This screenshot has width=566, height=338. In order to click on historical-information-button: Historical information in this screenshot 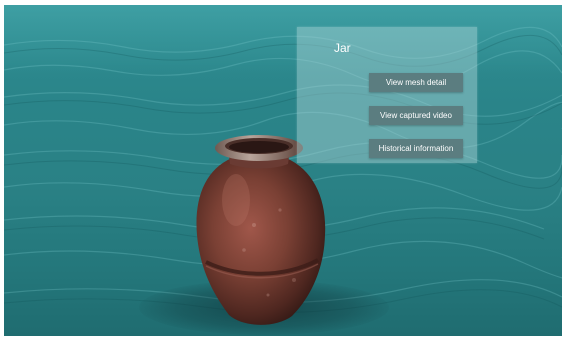, I will do `click(416, 148)`.